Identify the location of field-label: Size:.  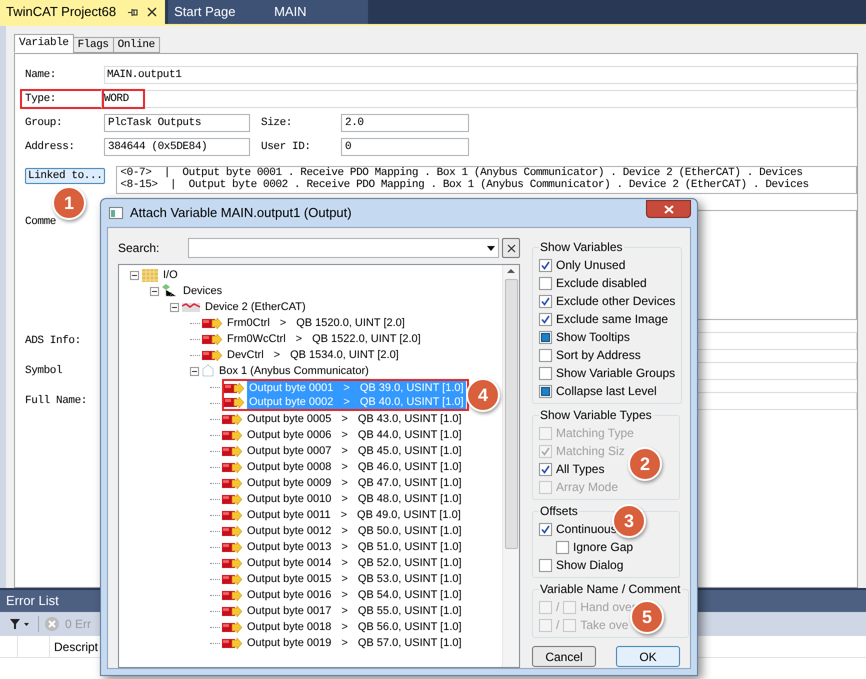
(277, 123).